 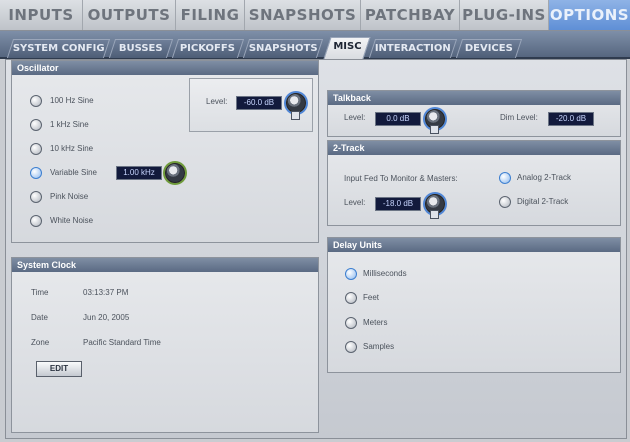 What do you see at coordinates (379, 346) in the screenshot?
I see `radio-samples-label: Samples` at bounding box center [379, 346].